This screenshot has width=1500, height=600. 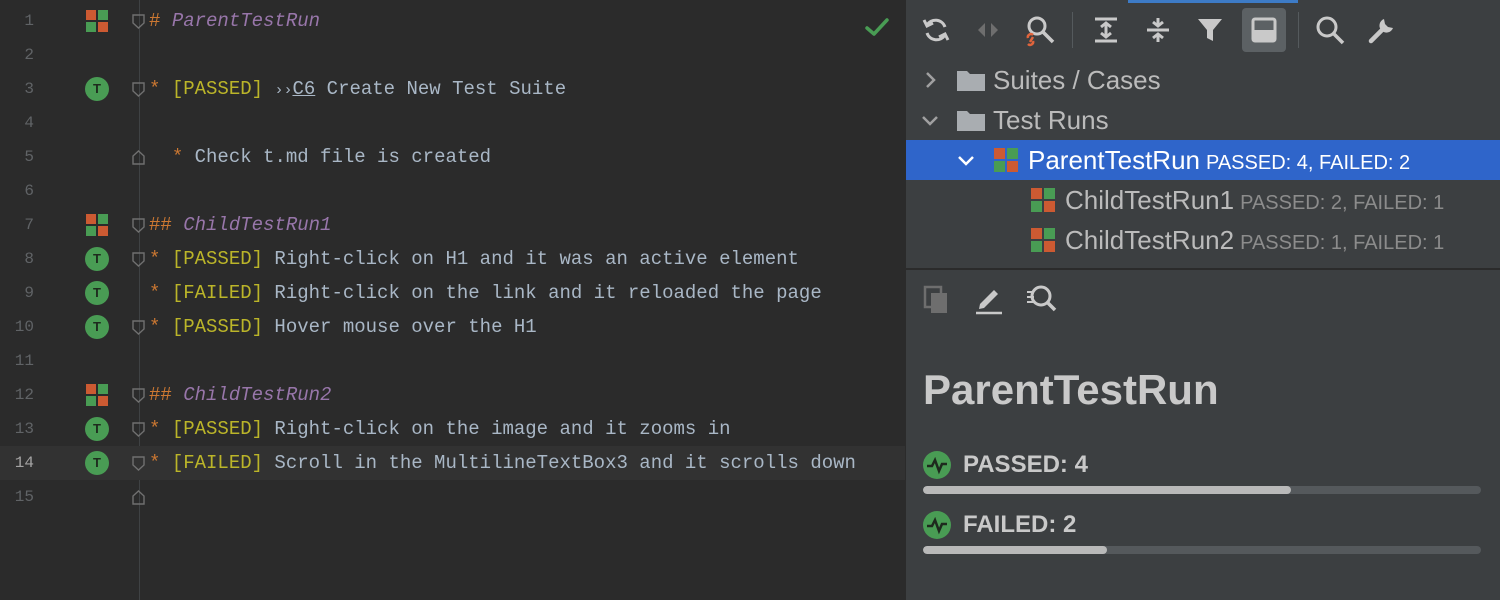 I want to click on code-text: # ParentTestRun, so click(x=234, y=21).